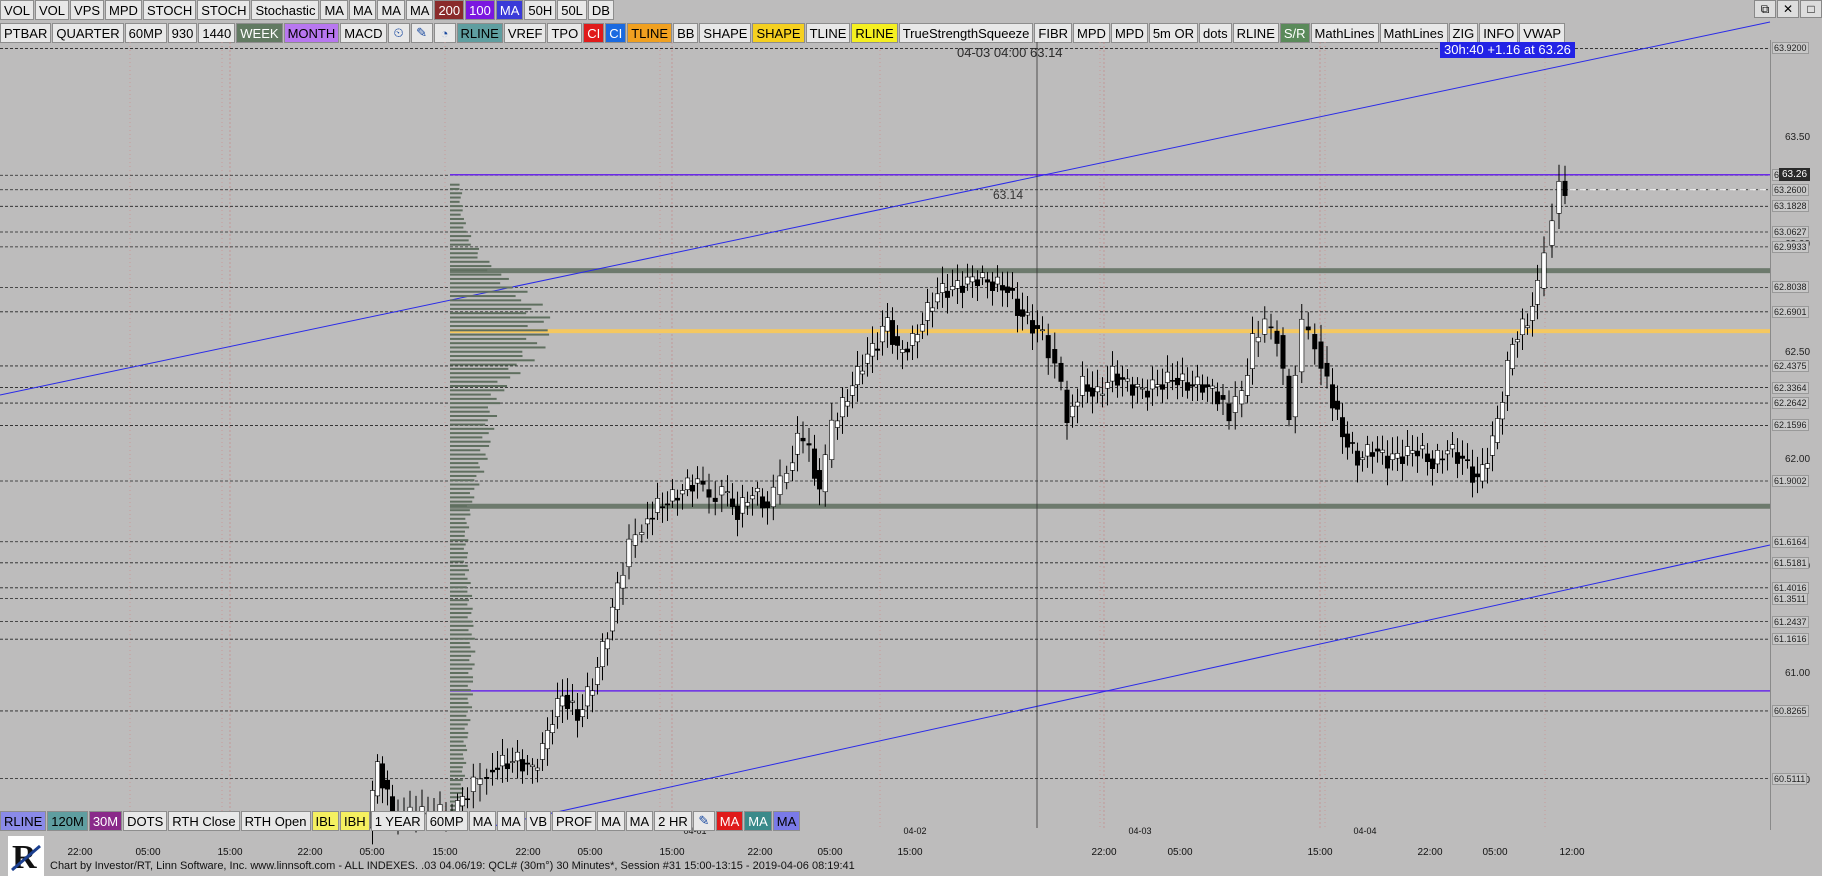 The width and height of the screenshot is (1822, 876). What do you see at coordinates (1790, 189) in the screenshot?
I see `level-price-label: 63.2600` at bounding box center [1790, 189].